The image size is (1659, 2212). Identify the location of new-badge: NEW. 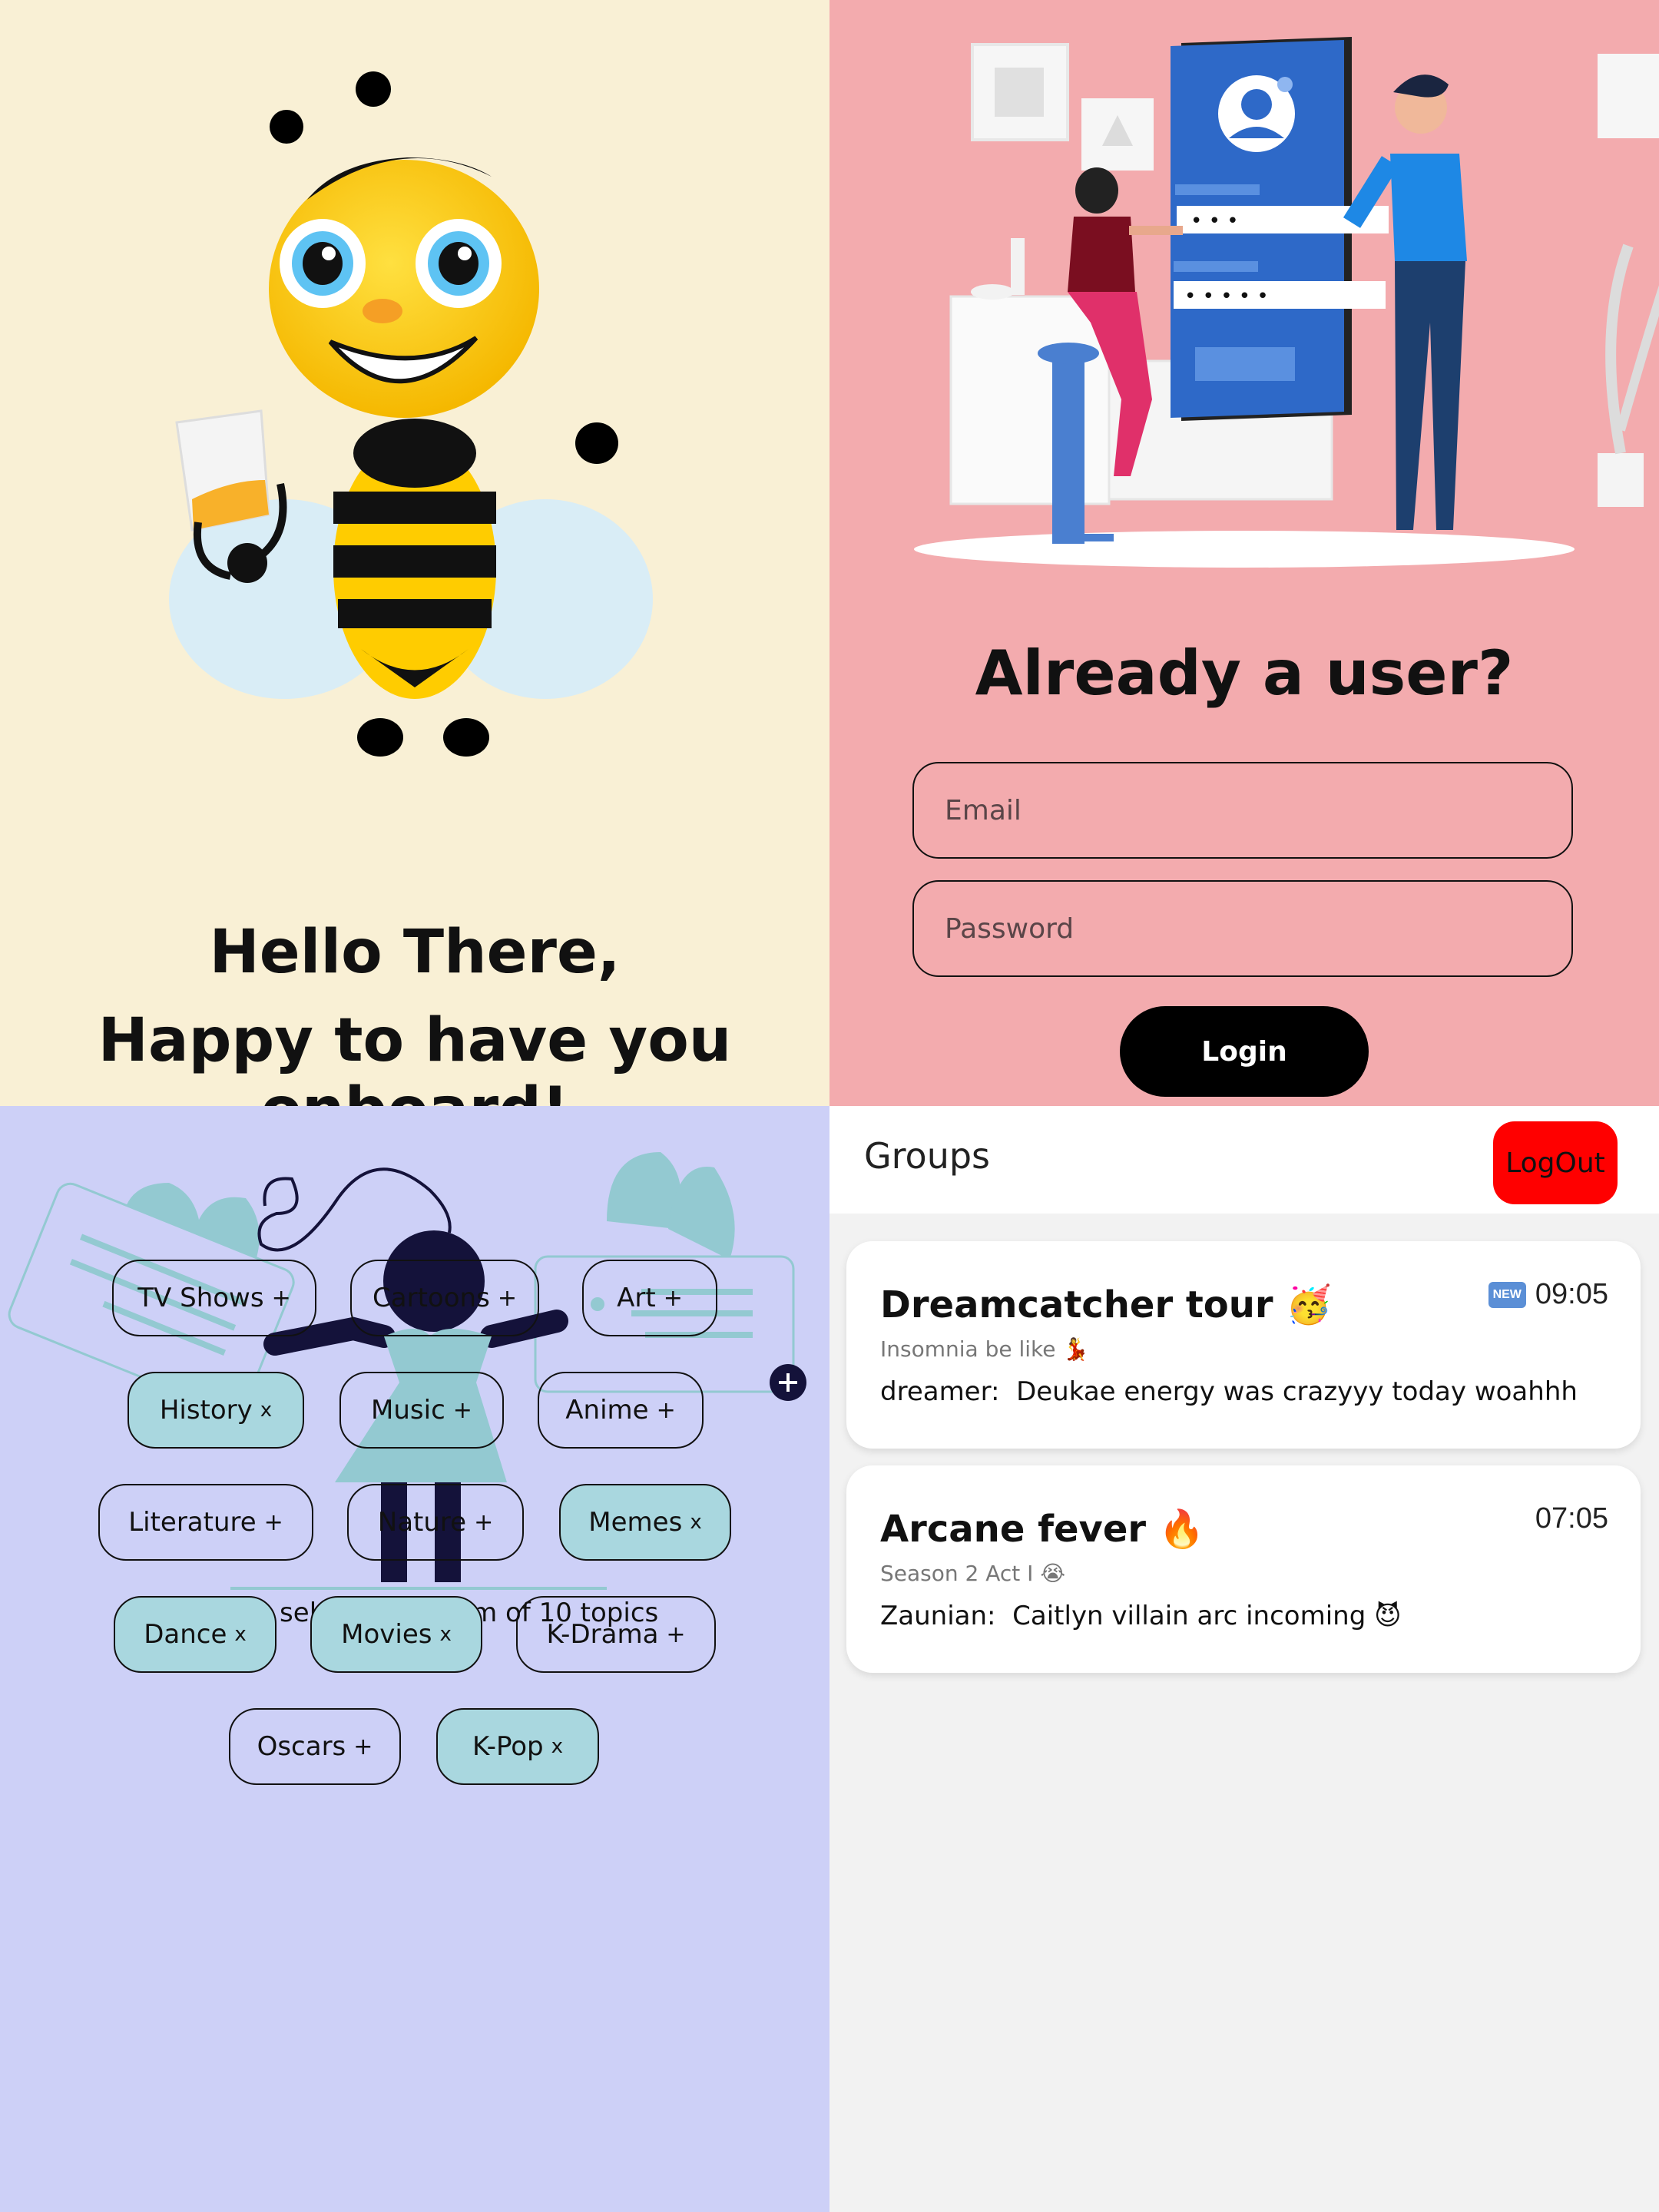
(1507, 1295).